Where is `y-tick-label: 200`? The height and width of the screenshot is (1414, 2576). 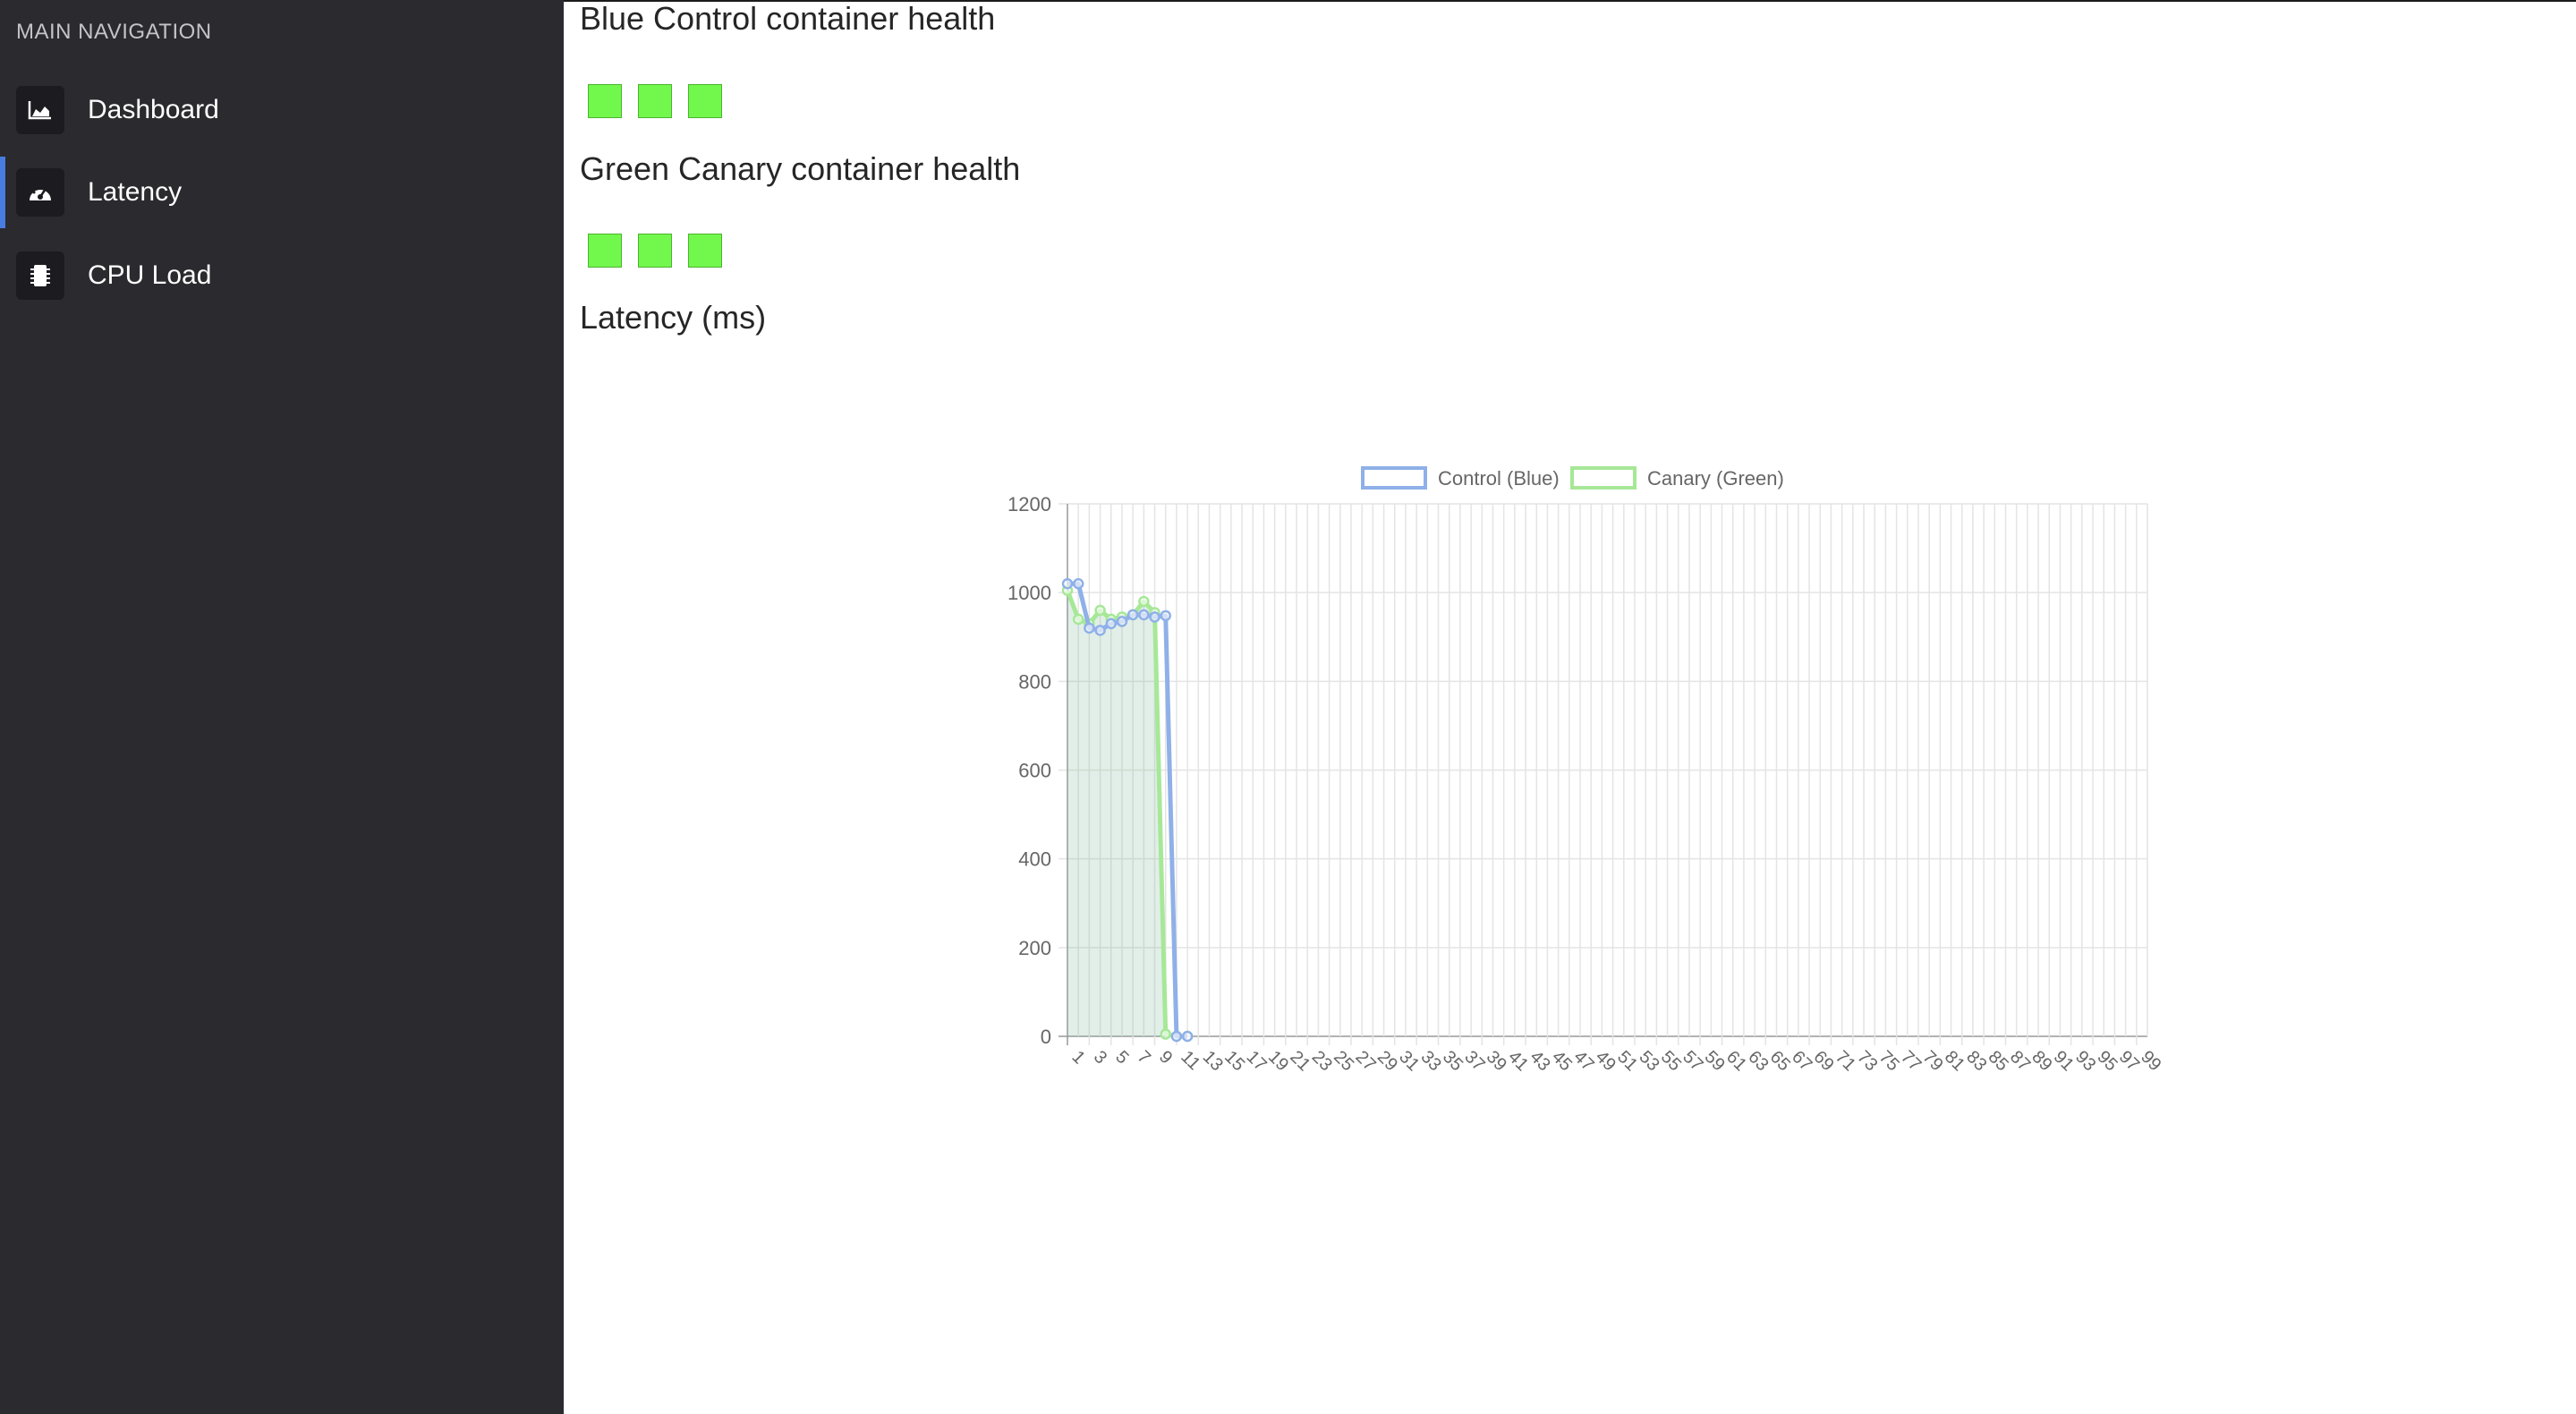 y-tick-label: 200 is located at coordinates (1034, 948).